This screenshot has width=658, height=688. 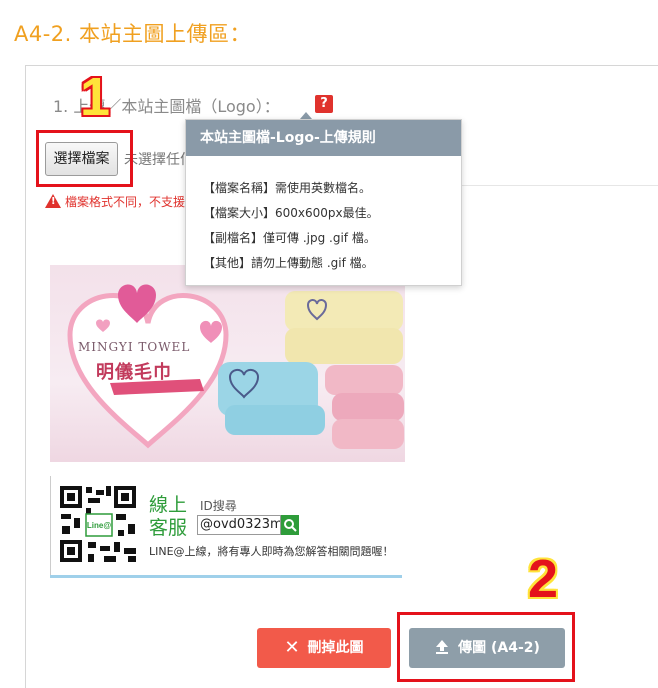 What do you see at coordinates (323, 138) in the screenshot?
I see `tooltip-title: 本站主圖檔-Logo-上傳規則` at bounding box center [323, 138].